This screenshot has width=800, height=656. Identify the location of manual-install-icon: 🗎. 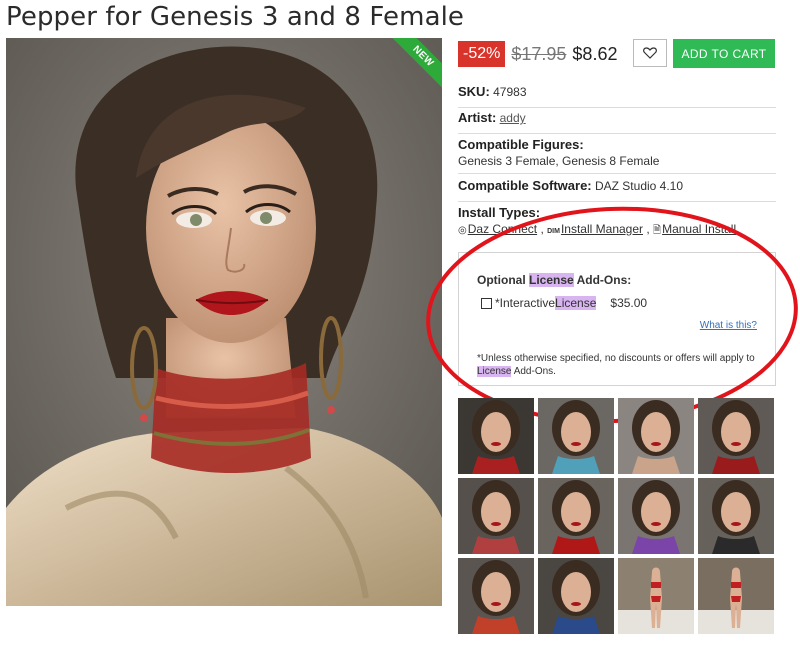
(657, 230).